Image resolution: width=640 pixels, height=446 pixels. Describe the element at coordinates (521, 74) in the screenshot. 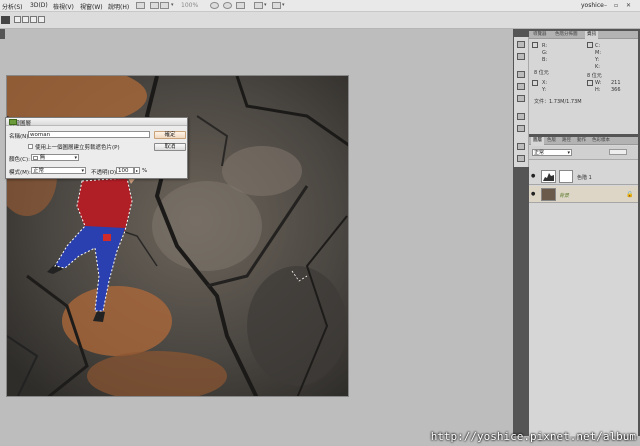

I see `character-icon` at that location.